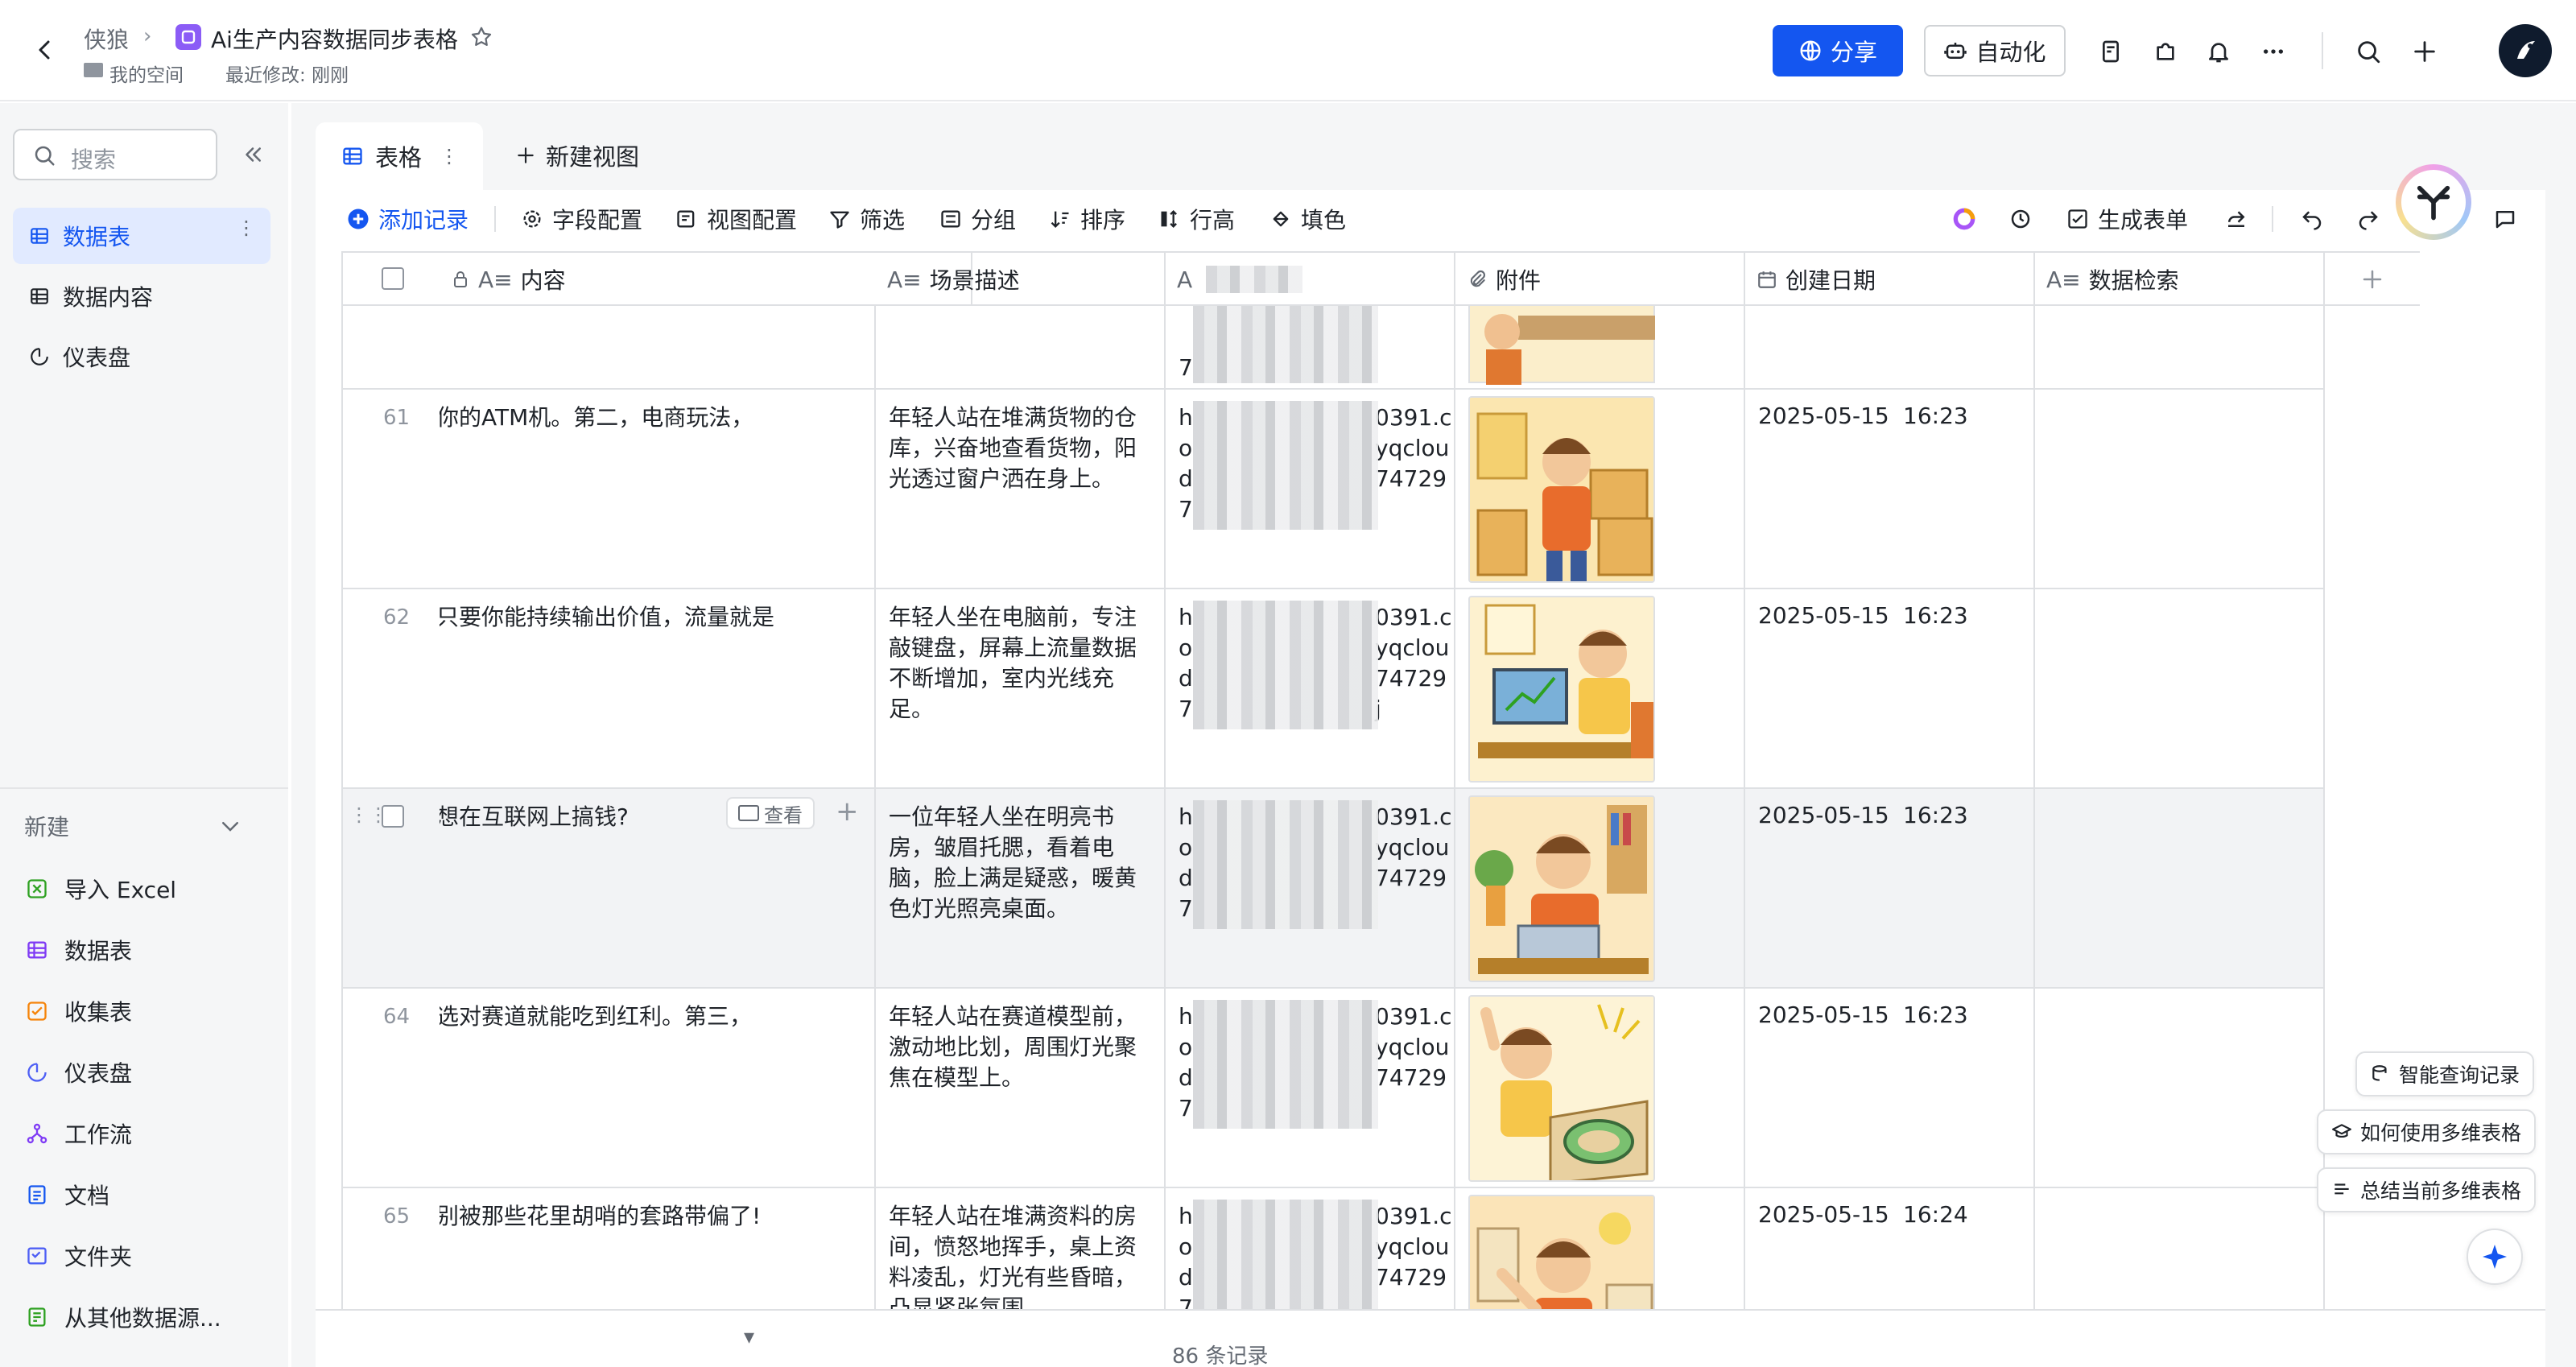 The height and width of the screenshot is (1367, 2576). What do you see at coordinates (658, 1088) in the screenshot?
I see `content-cell: 选对赛道就能吃到红利。第三，` at bounding box center [658, 1088].